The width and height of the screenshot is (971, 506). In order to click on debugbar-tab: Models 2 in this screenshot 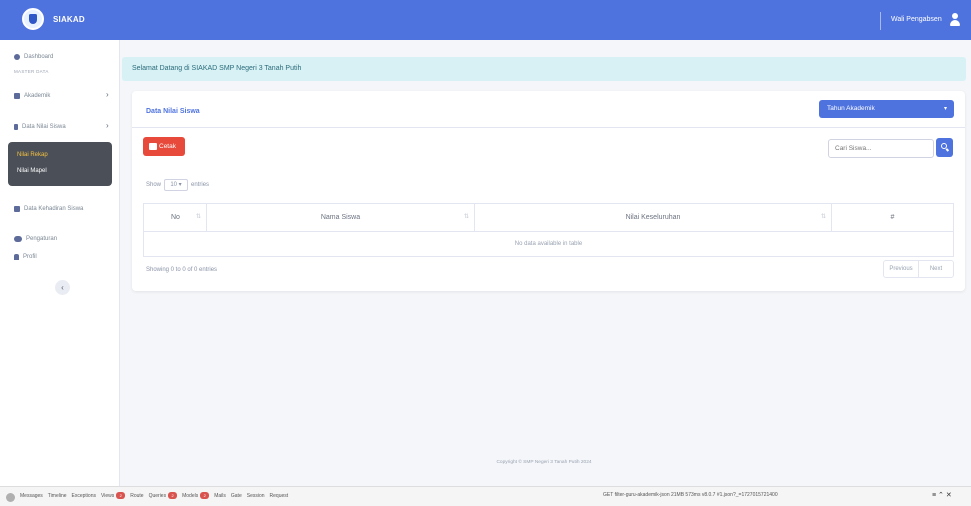, I will do `click(196, 495)`.